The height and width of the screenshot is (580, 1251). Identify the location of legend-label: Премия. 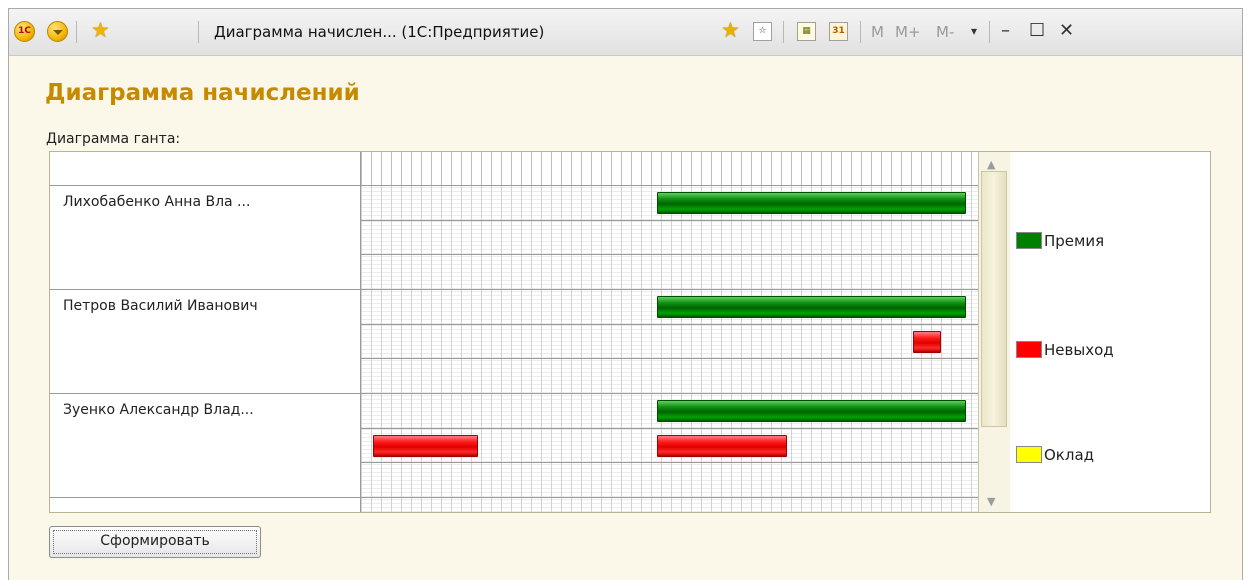
(1074, 241).